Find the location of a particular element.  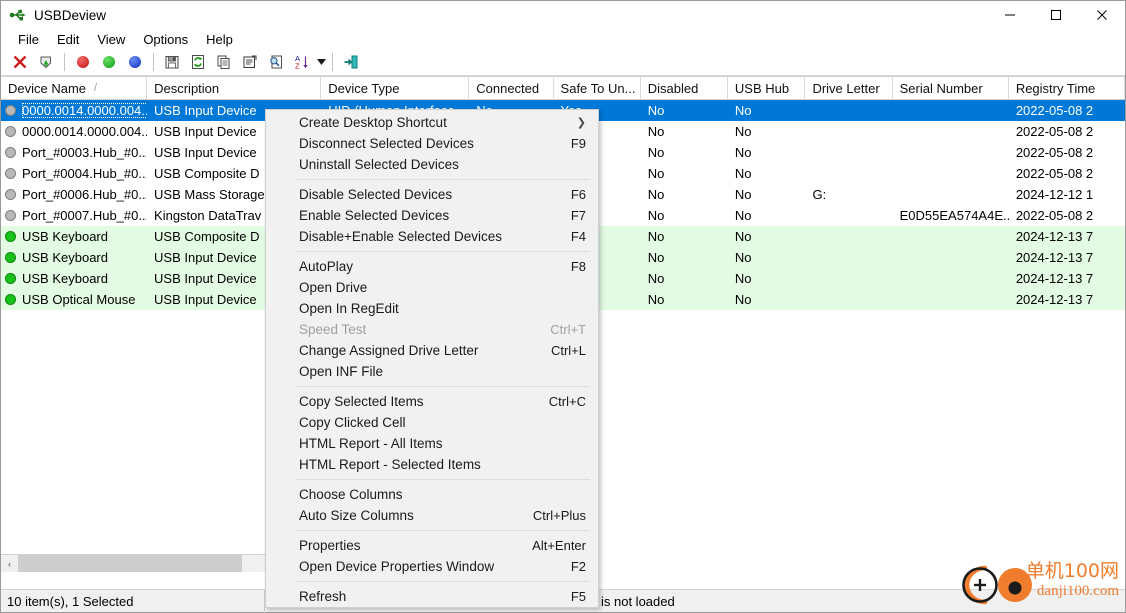

menu-item-shortcut: F4 is located at coordinates (578, 236).